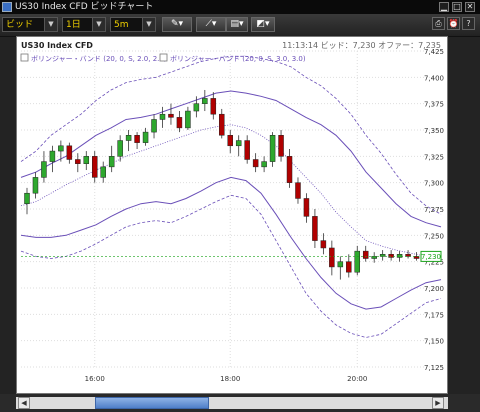 The height and width of the screenshot is (412, 480). What do you see at coordinates (152, 403) in the screenshot?
I see `scroll-thumb` at bounding box center [152, 403].